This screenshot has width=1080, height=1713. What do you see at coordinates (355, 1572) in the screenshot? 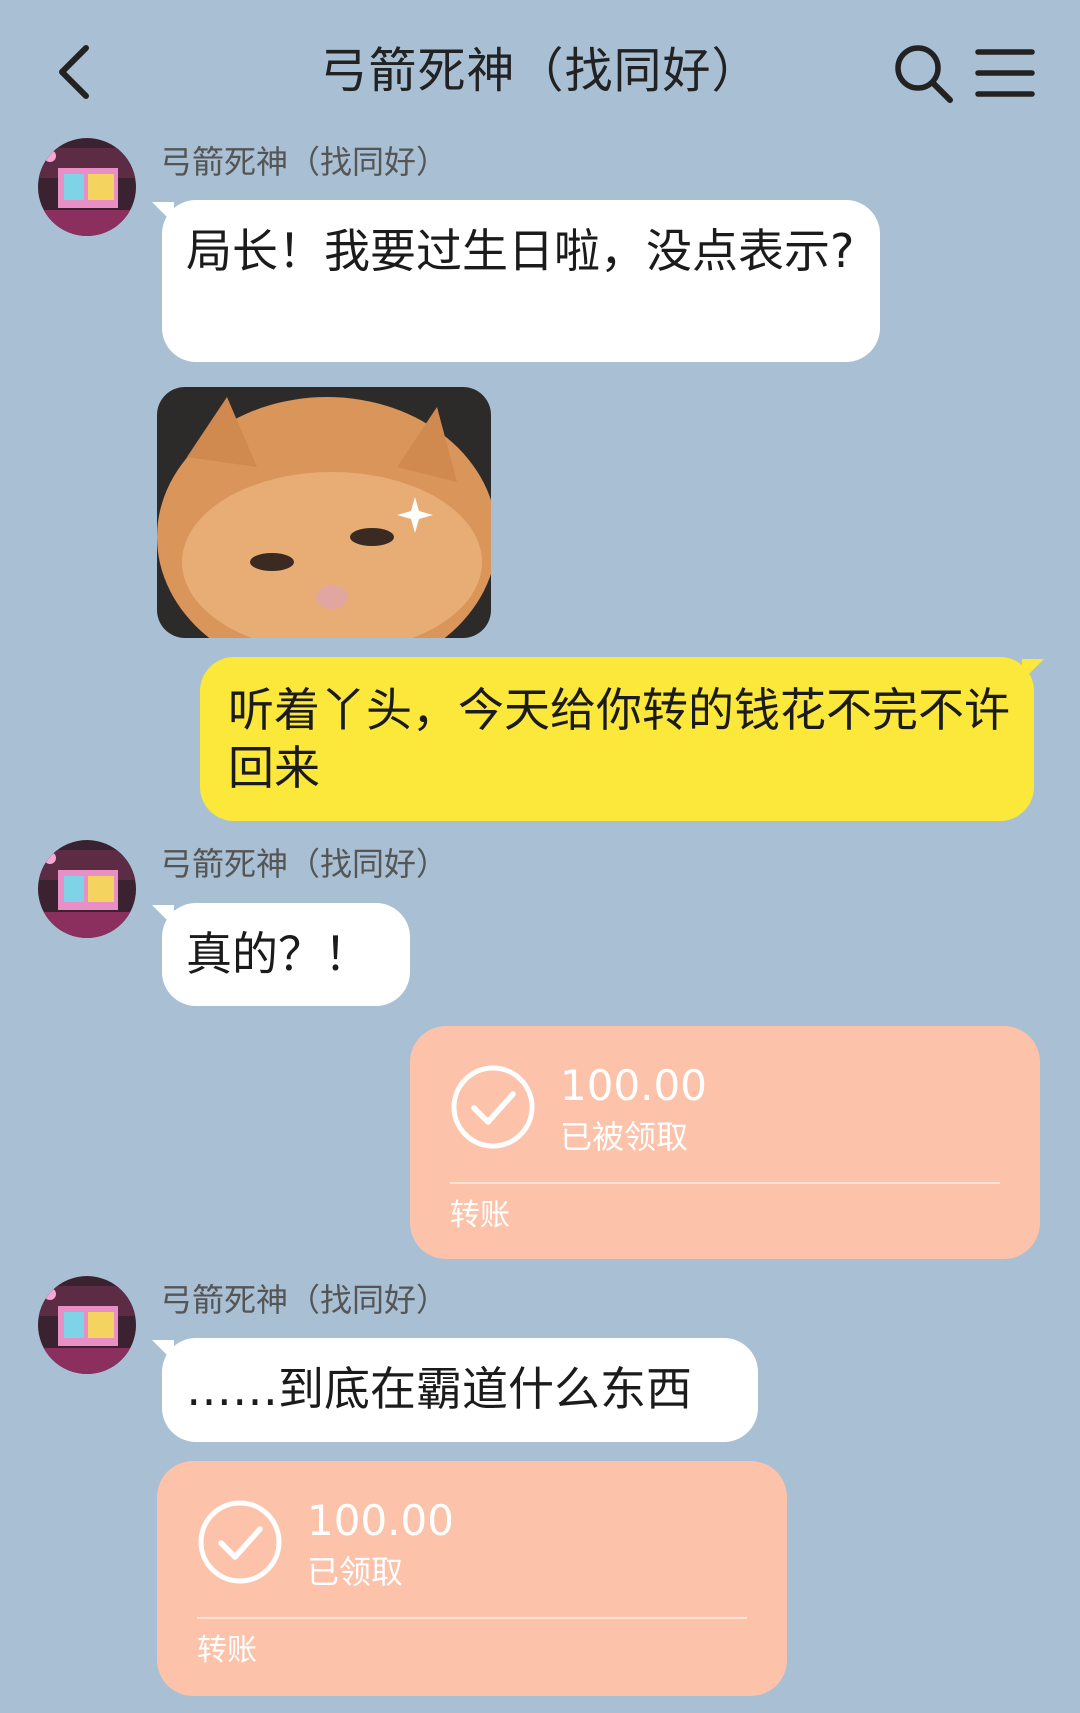
I see `transfer-status: 已领取` at bounding box center [355, 1572].